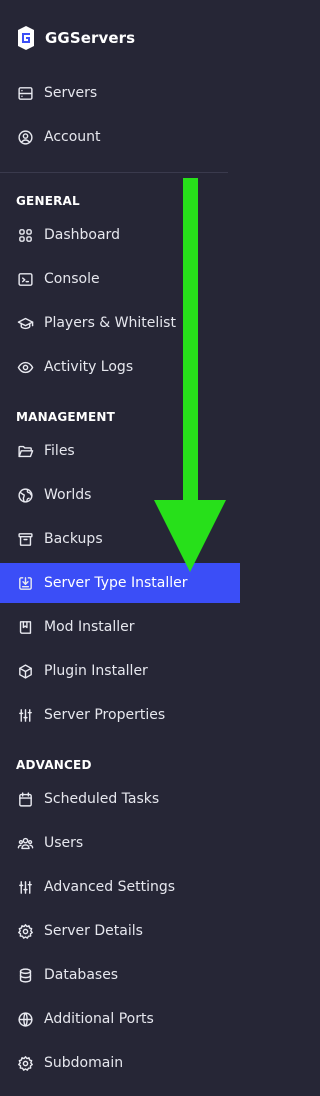 The height and width of the screenshot is (1096, 320). What do you see at coordinates (72, 279) in the screenshot?
I see `nav-label: Console` at bounding box center [72, 279].